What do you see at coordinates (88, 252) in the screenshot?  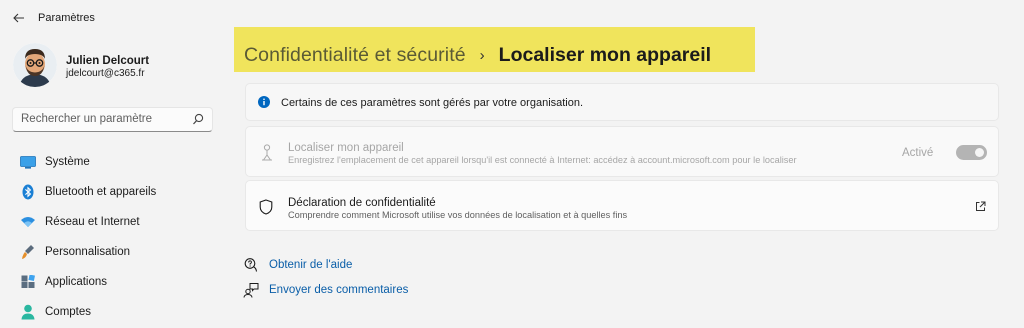 I see `sidebar-item-label: Personnalisation` at bounding box center [88, 252].